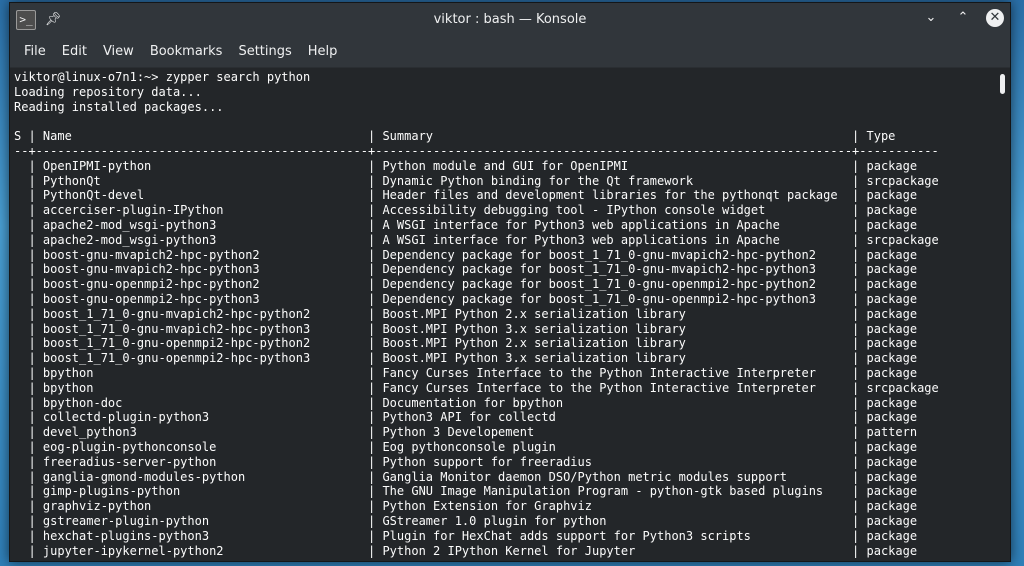  What do you see at coordinates (186, 52) in the screenshot?
I see `menu-bookmarks: Bookmarks` at bounding box center [186, 52].